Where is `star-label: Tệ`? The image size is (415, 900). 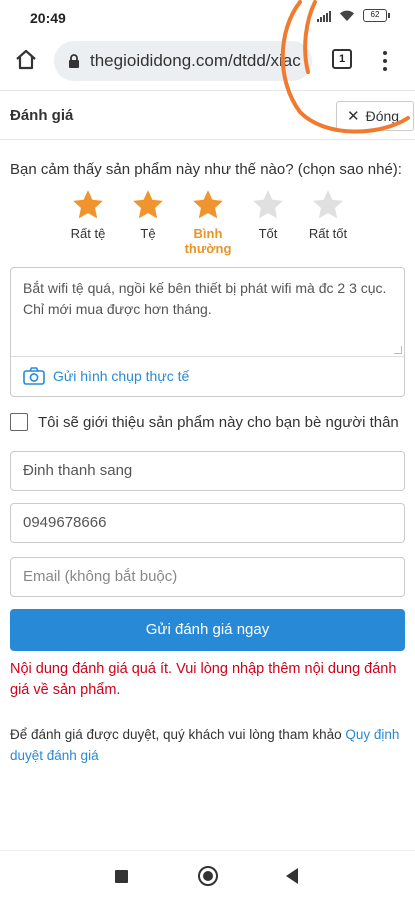 star-label: Tệ is located at coordinates (148, 233).